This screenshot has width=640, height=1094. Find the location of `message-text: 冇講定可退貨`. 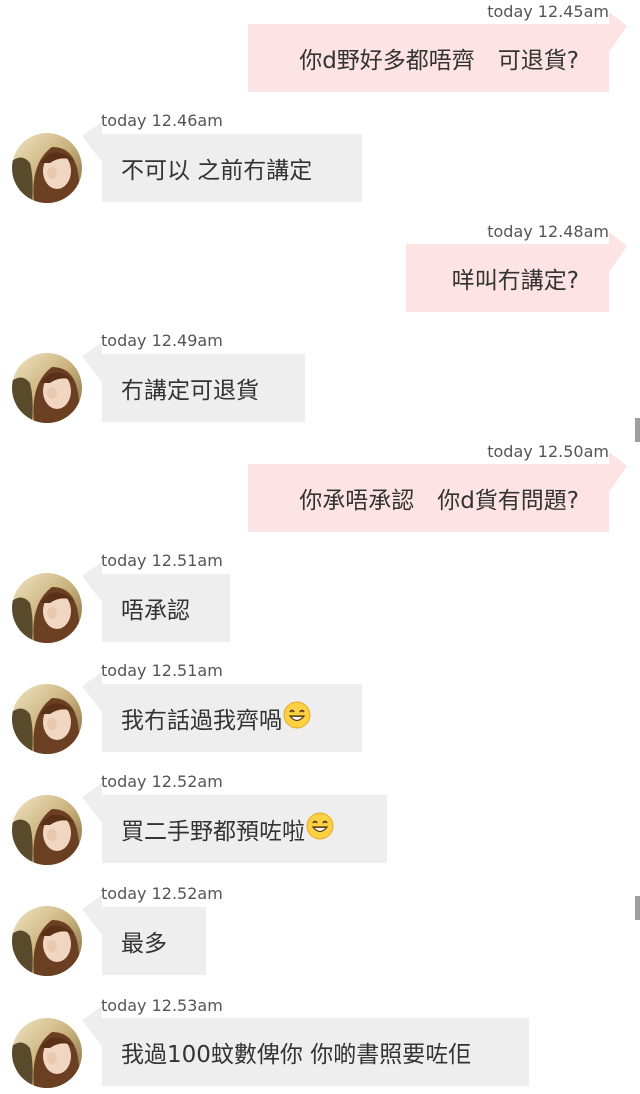

message-text: 冇講定可退貨 is located at coordinates (190, 391).